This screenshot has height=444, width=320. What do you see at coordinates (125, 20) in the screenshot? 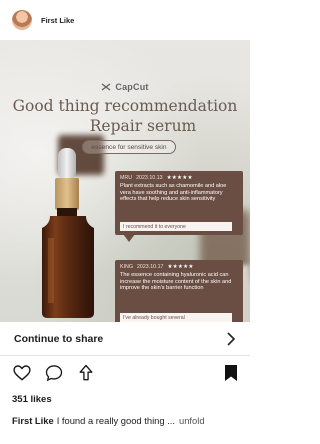
I see `post-header: First Like` at bounding box center [125, 20].